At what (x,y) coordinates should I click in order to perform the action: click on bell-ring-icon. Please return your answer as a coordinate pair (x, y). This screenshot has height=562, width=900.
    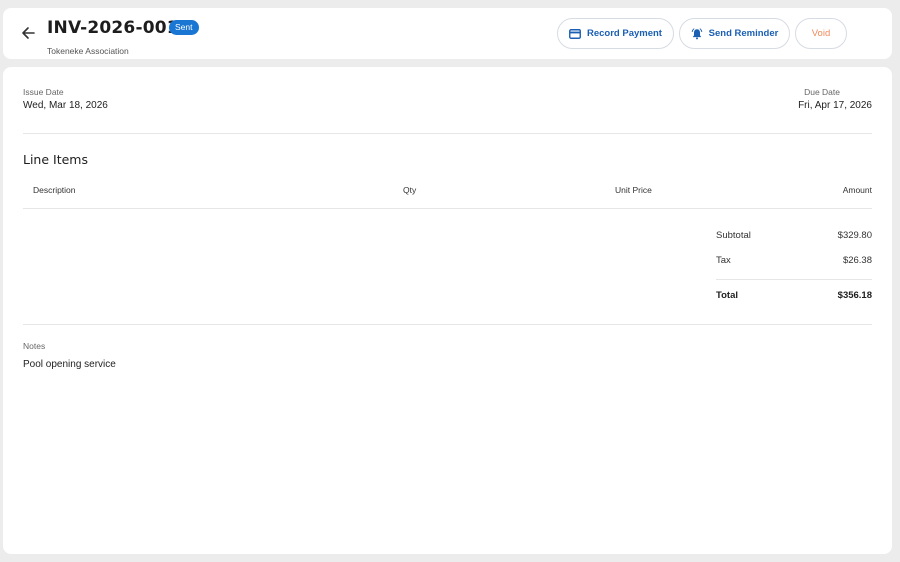
    Looking at the image, I should click on (697, 33).